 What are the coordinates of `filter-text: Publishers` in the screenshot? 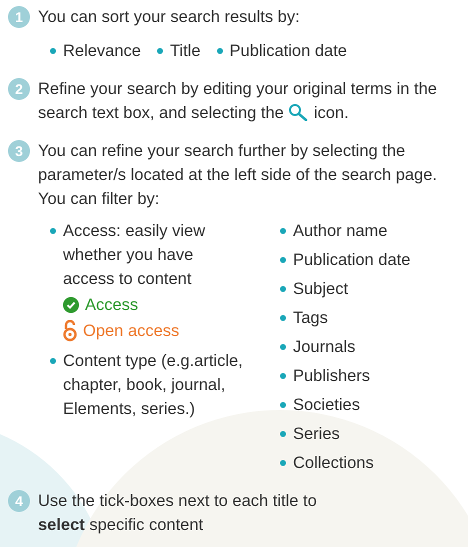 It's located at (331, 376).